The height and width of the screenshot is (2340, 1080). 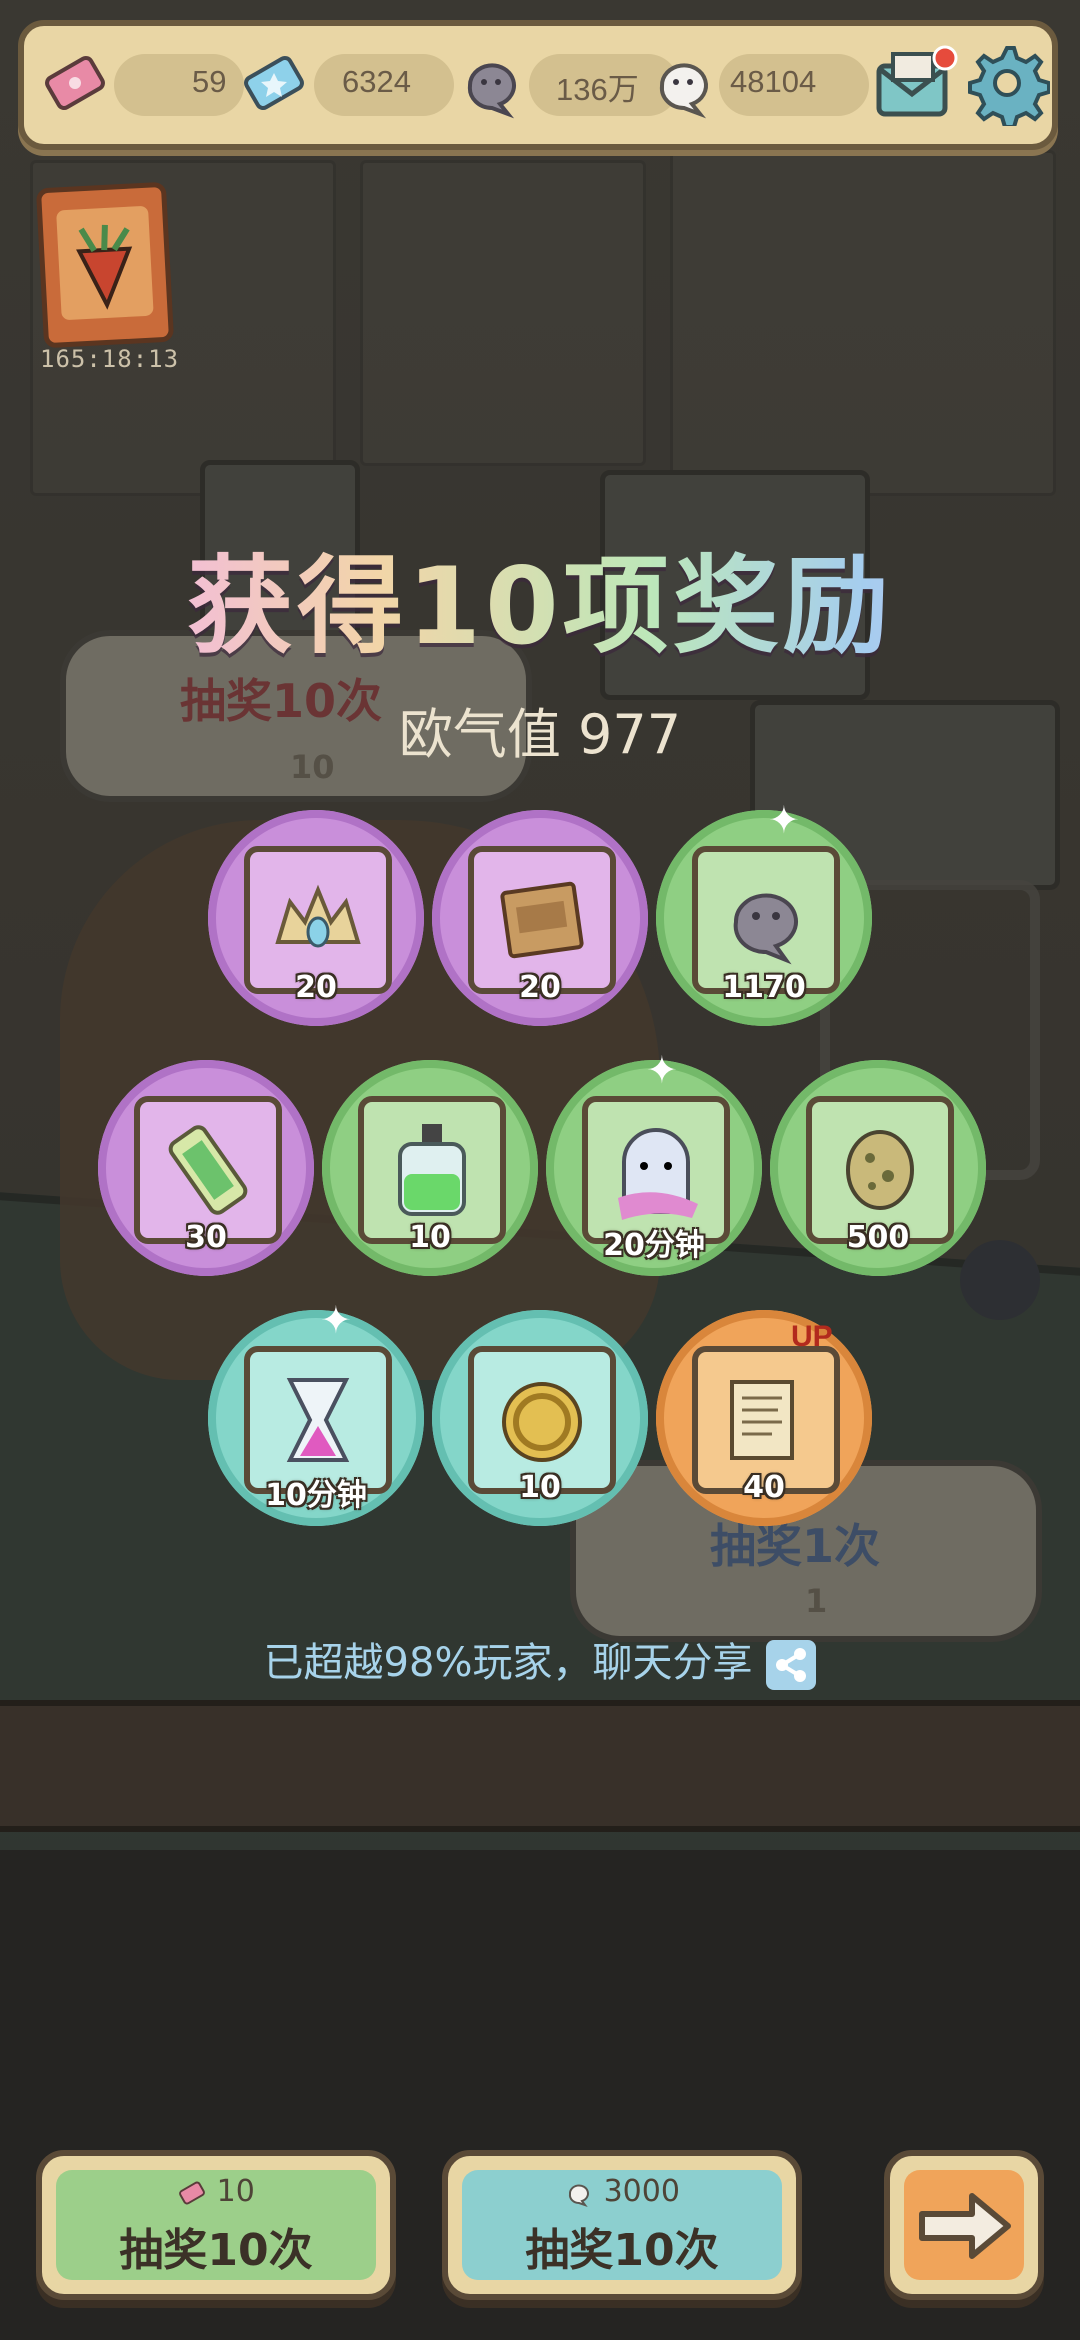 What do you see at coordinates (1007, 83) in the screenshot?
I see `settings-gear-icon` at bounding box center [1007, 83].